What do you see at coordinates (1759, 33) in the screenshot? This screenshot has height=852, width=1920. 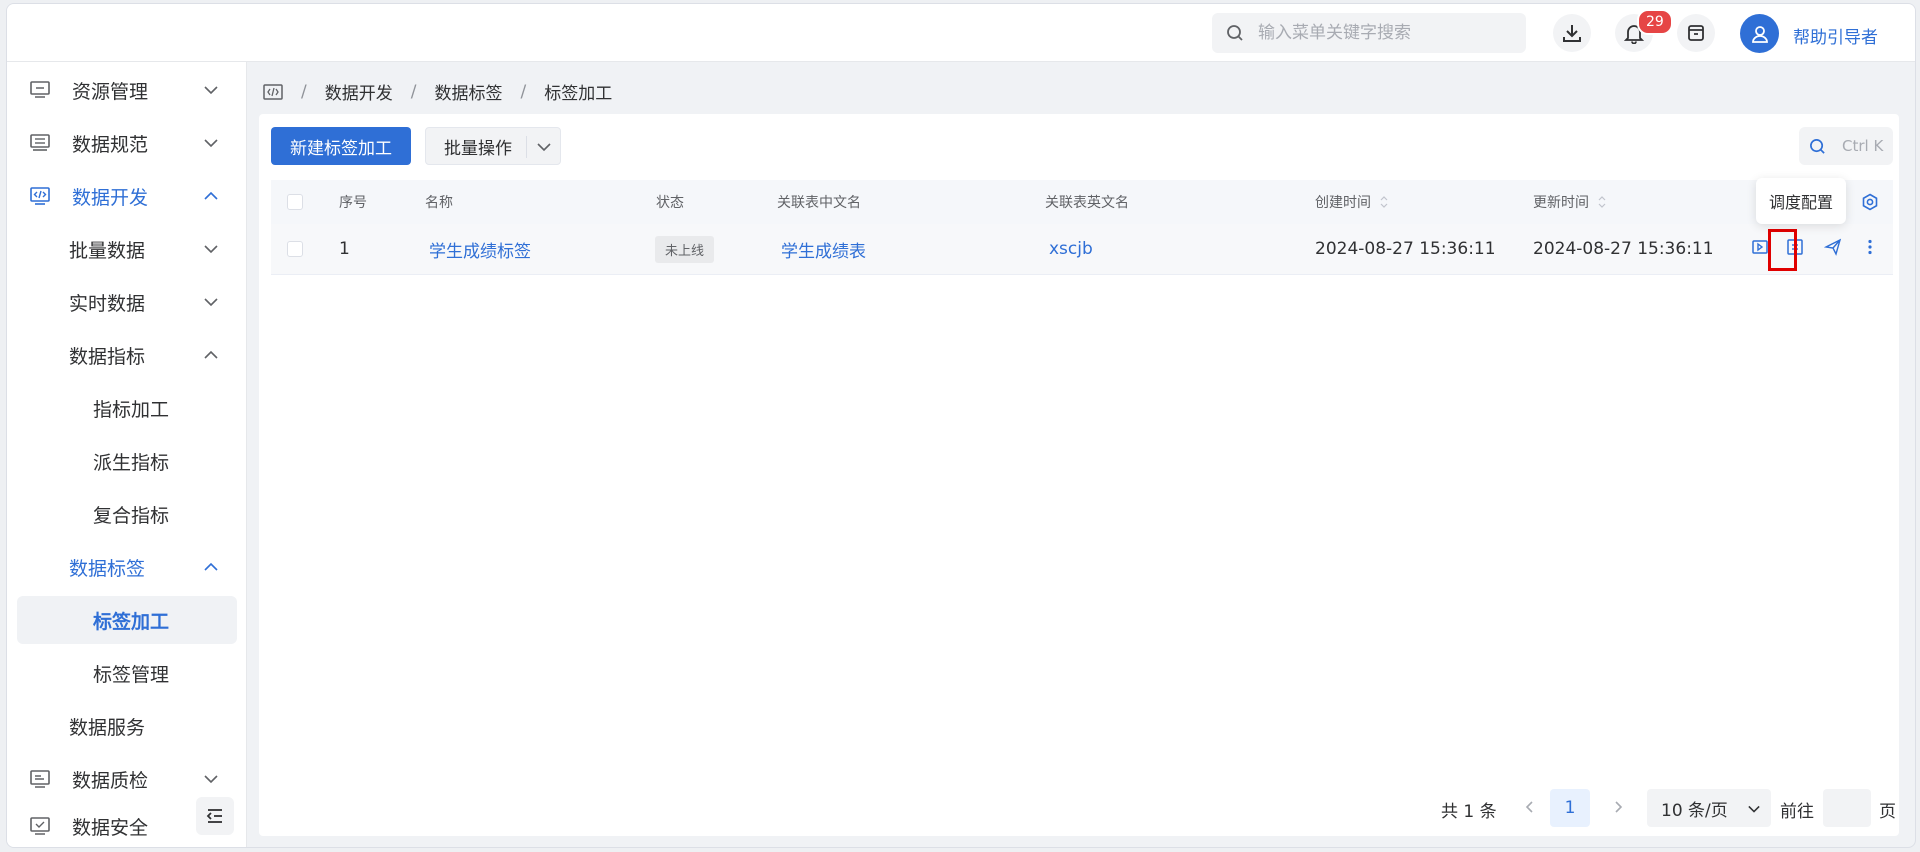 I see `user-avatar` at bounding box center [1759, 33].